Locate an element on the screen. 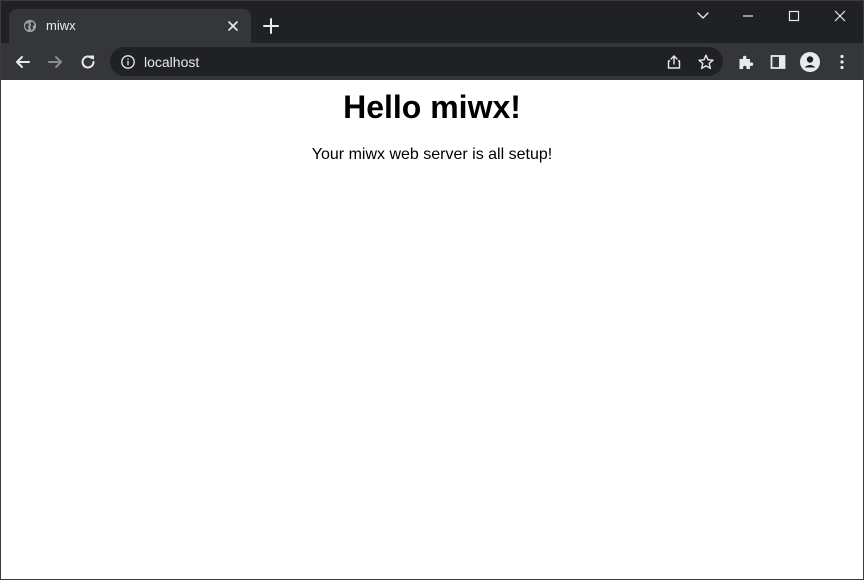 The height and width of the screenshot is (580, 864). minimize-icon is located at coordinates (748, 16).